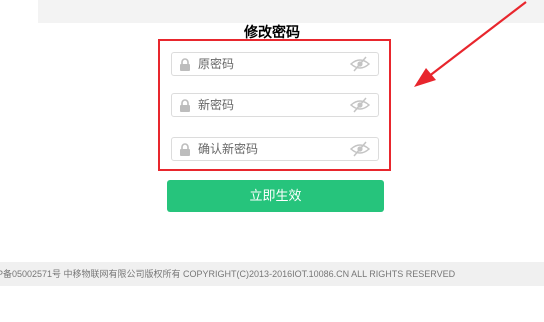  What do you see at coordinates (291, 11) in the screenshot?
I see `top-bar` at bounding box center [291, 11].